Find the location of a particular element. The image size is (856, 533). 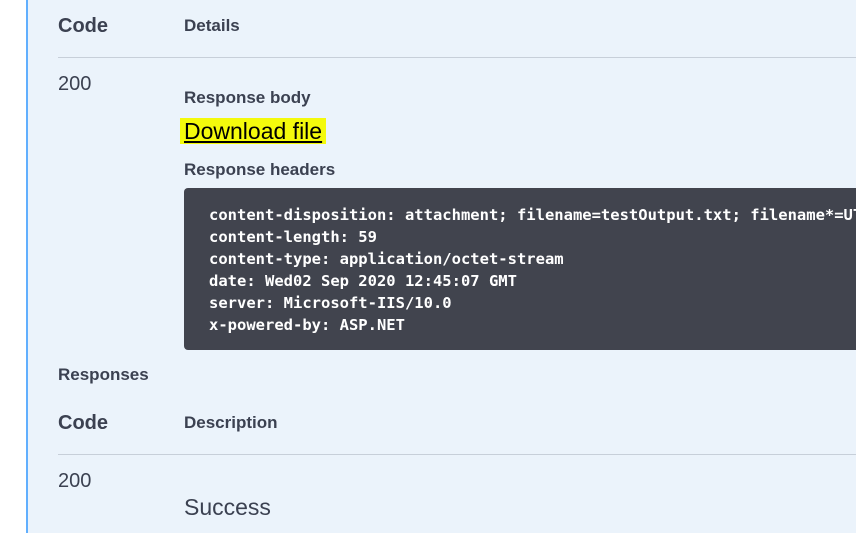

response-body-heading: Response body is located at coordinates (247, 97).